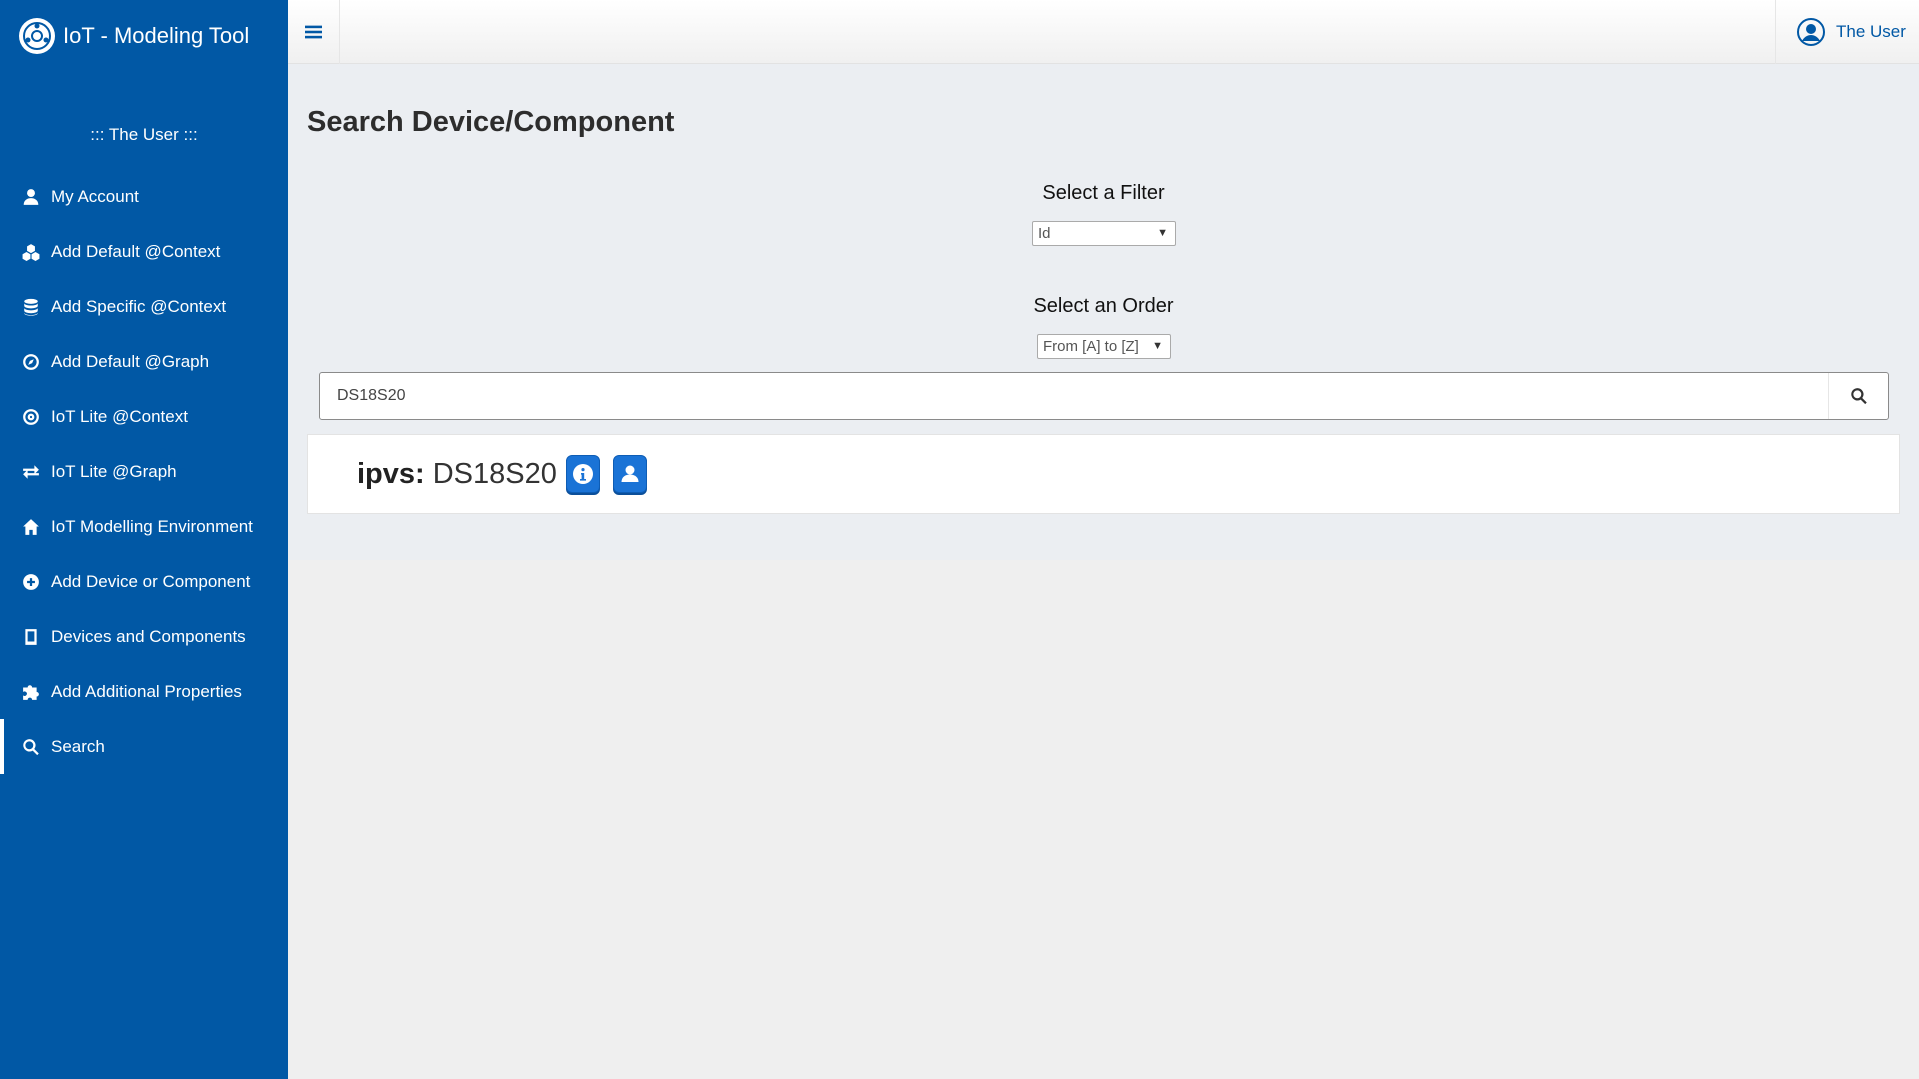 The width and height of the screenshot is (1919, 1079). I want to click on sidebar-item-label: My Account, so click(95, 196).